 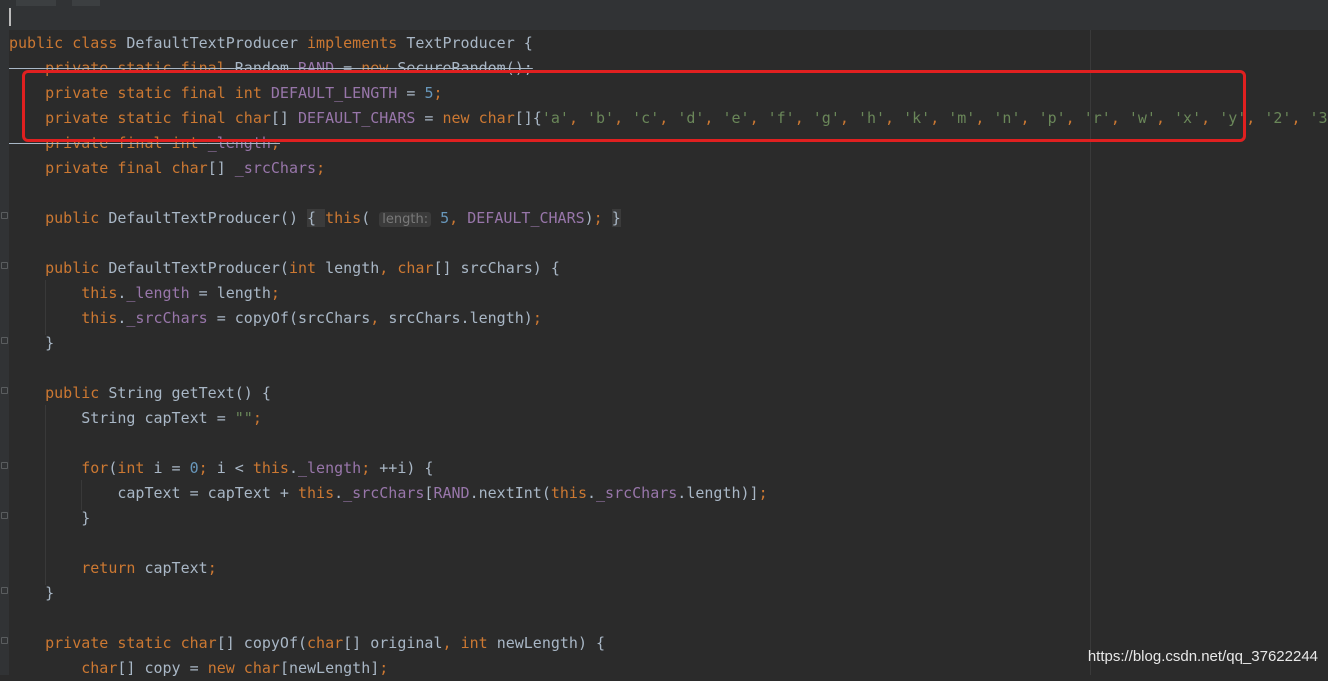 What do you see at coordinates (153, 493) in the screenshot?
I see `code-token: capText = capText +` at bounding box center [153, 493].